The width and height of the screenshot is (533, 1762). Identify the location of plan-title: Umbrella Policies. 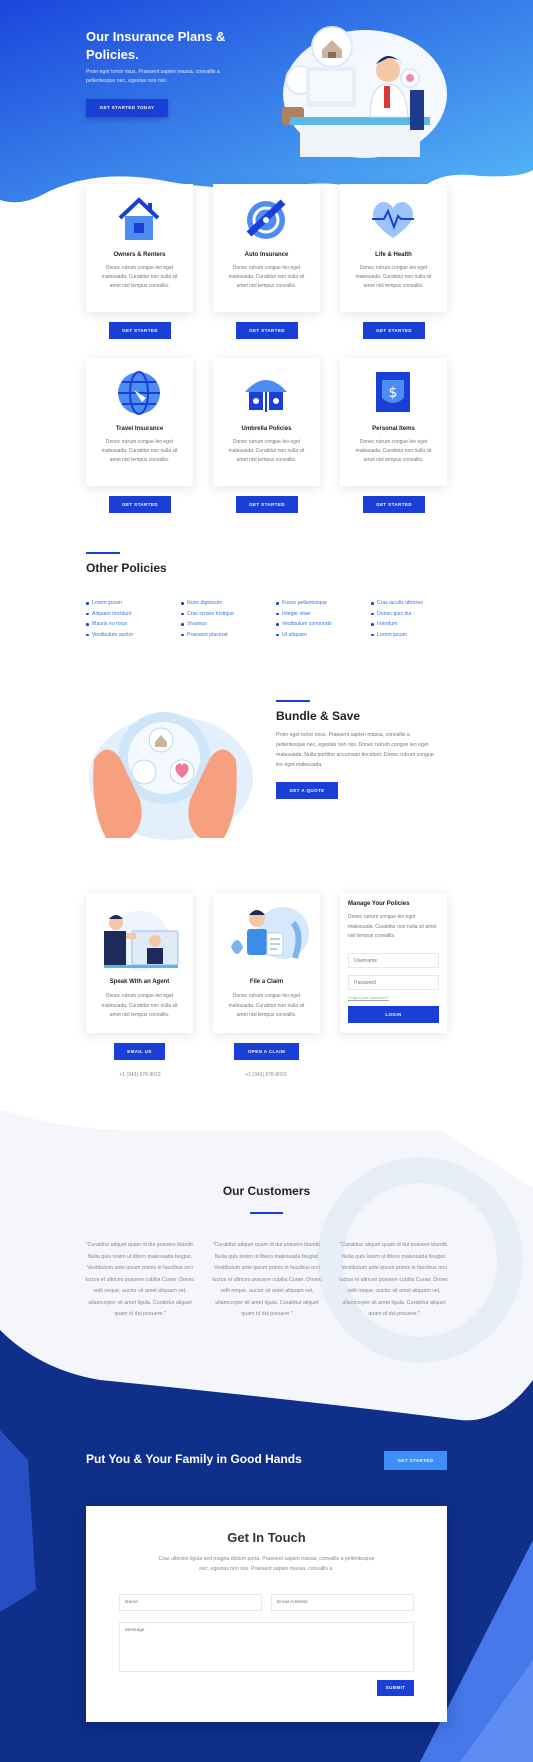
(266, 429).